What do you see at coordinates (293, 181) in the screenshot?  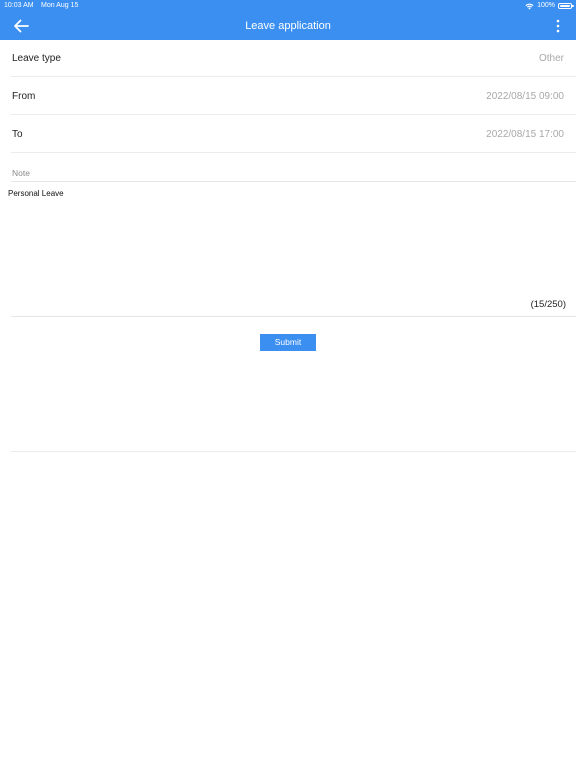 I see `note-divider` at bounding box center [293, 181].